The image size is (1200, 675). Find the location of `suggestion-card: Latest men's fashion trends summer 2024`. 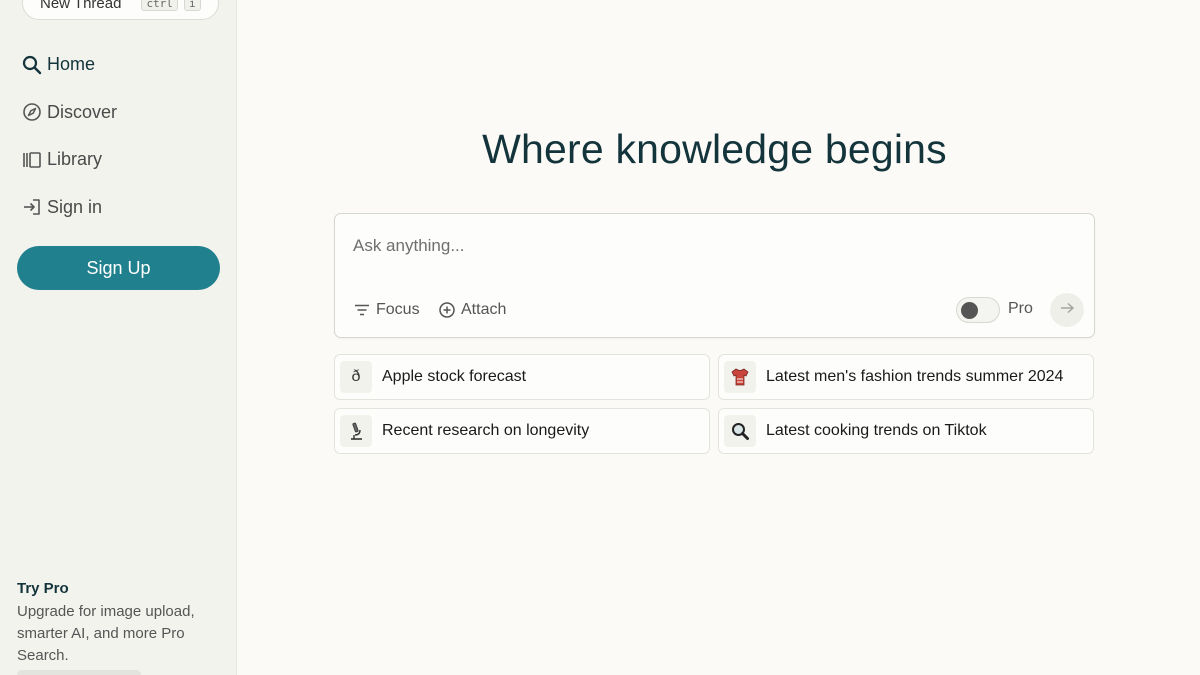

suggestion-card: Latest men's fashion trends summer 2024 is located at coordinates (906, 377).